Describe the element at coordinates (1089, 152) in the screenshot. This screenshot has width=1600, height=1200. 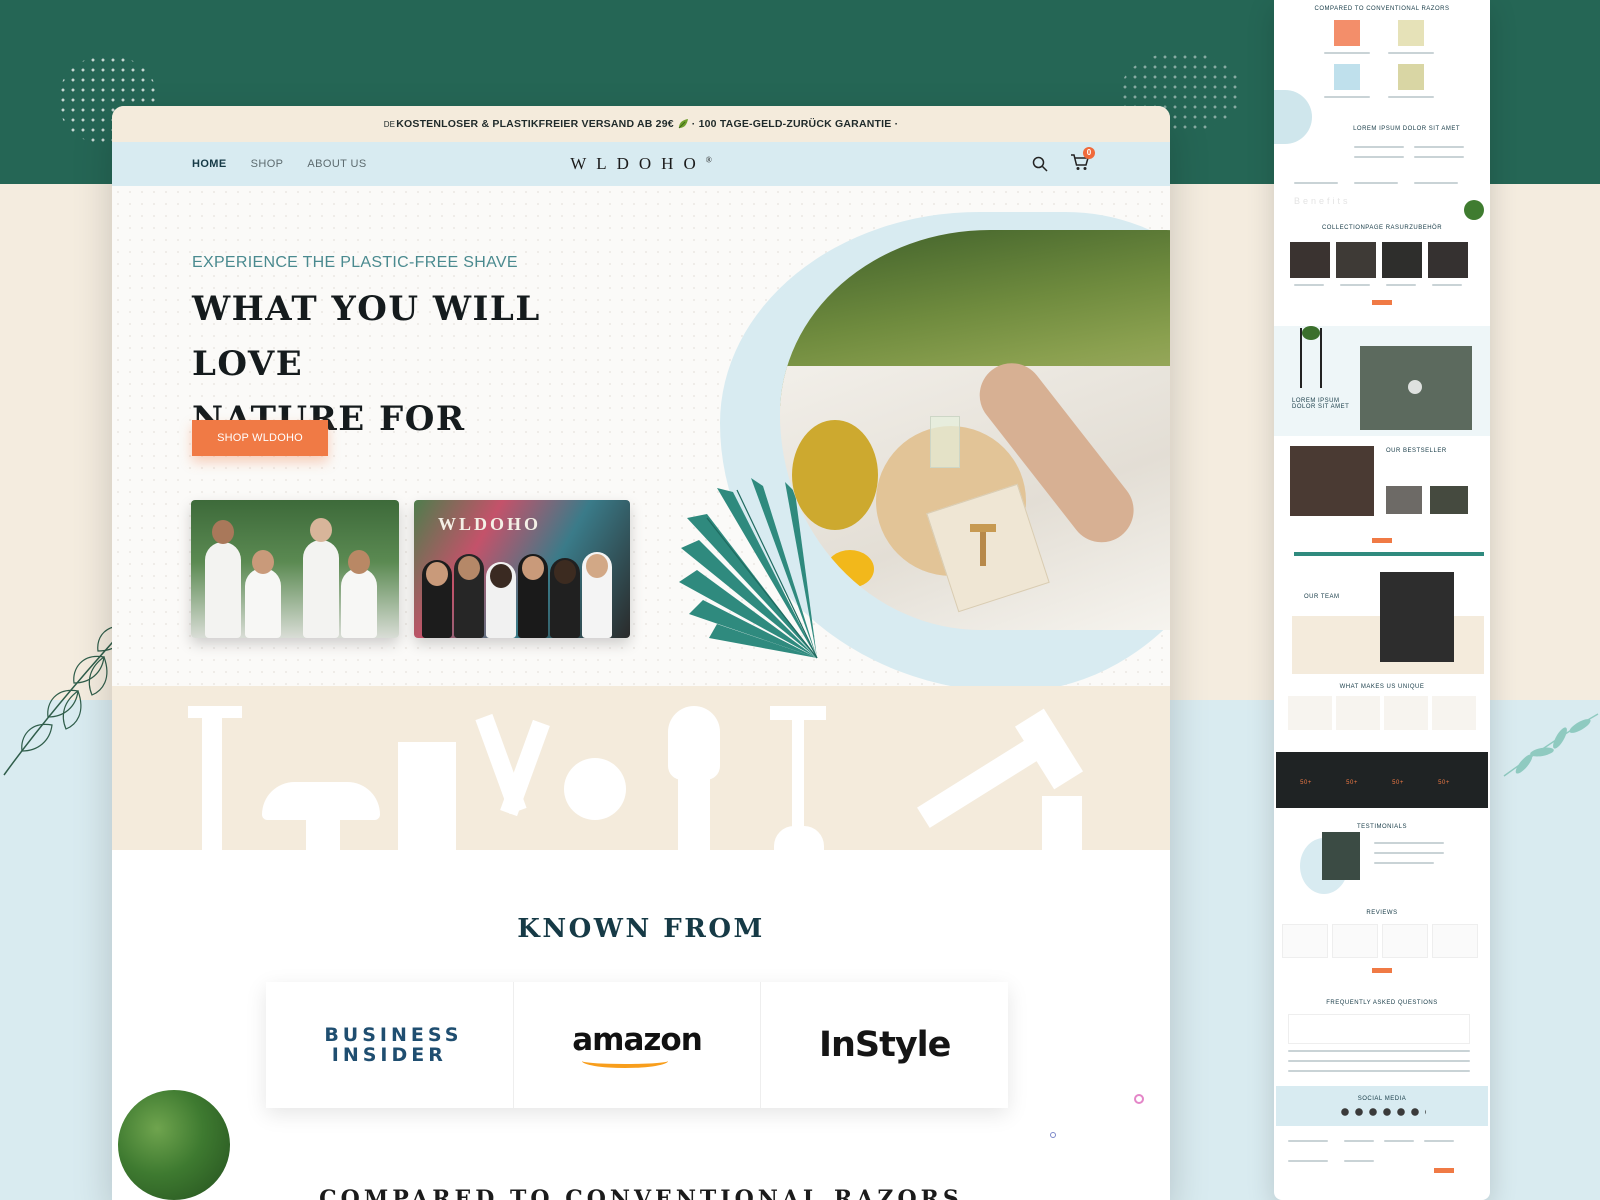
I see `cart-count-badge: 0` at that location.